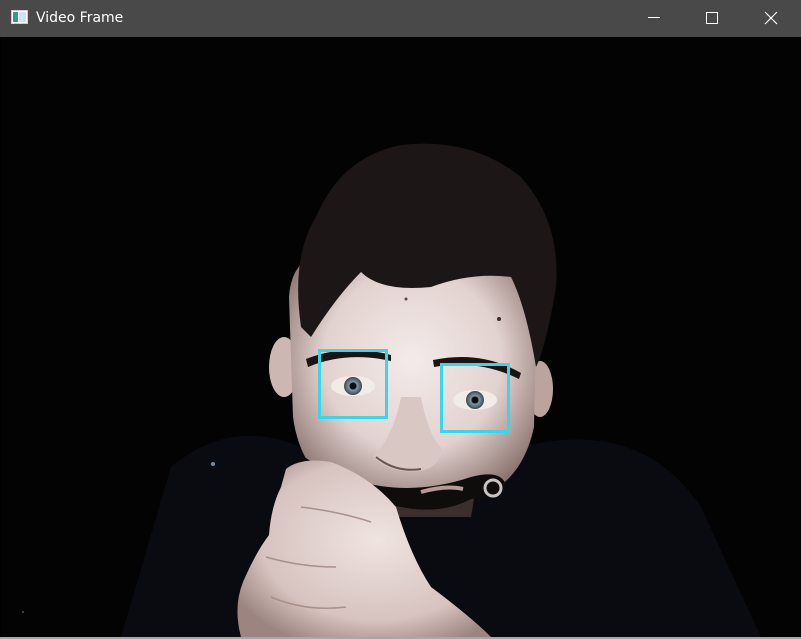  I want to click on minimize-button, so click(655, 18).